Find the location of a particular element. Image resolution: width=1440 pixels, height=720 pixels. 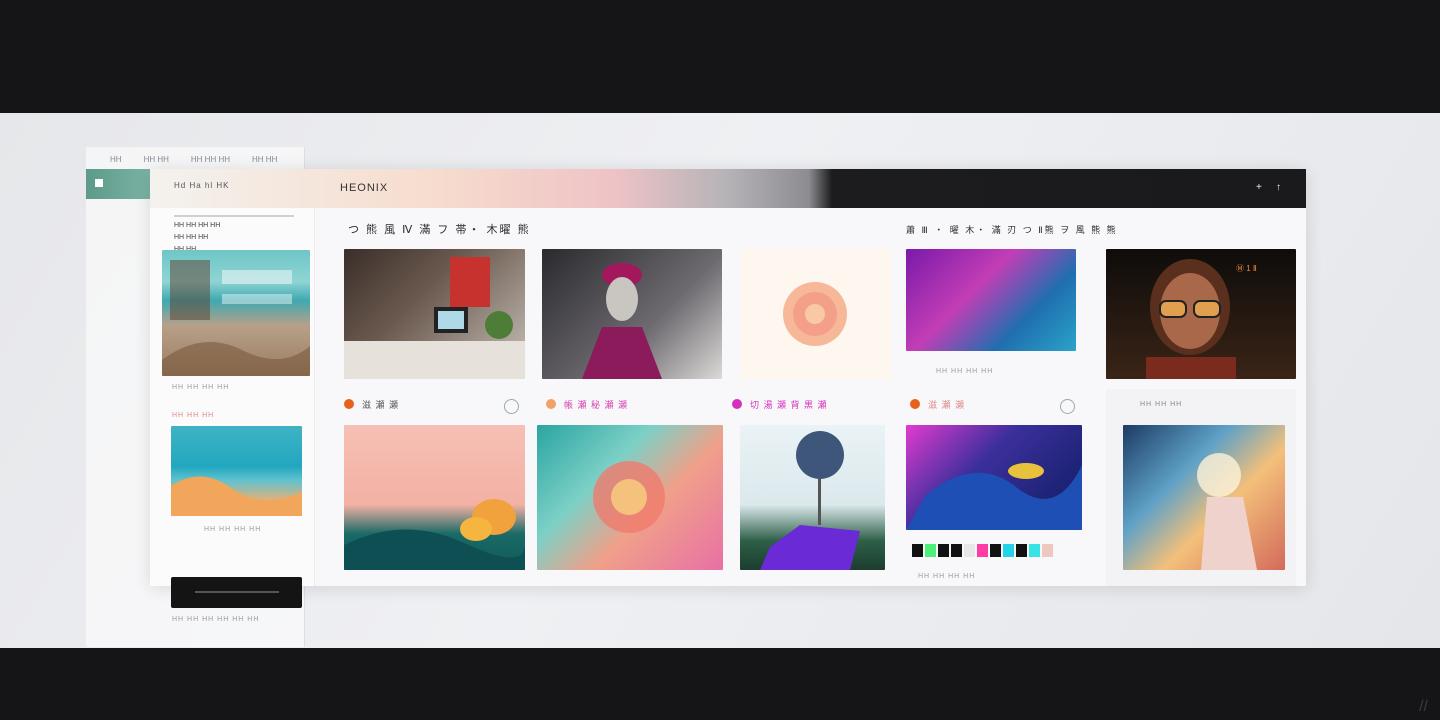

image-light-figure is located at coordinates (1204, 497).